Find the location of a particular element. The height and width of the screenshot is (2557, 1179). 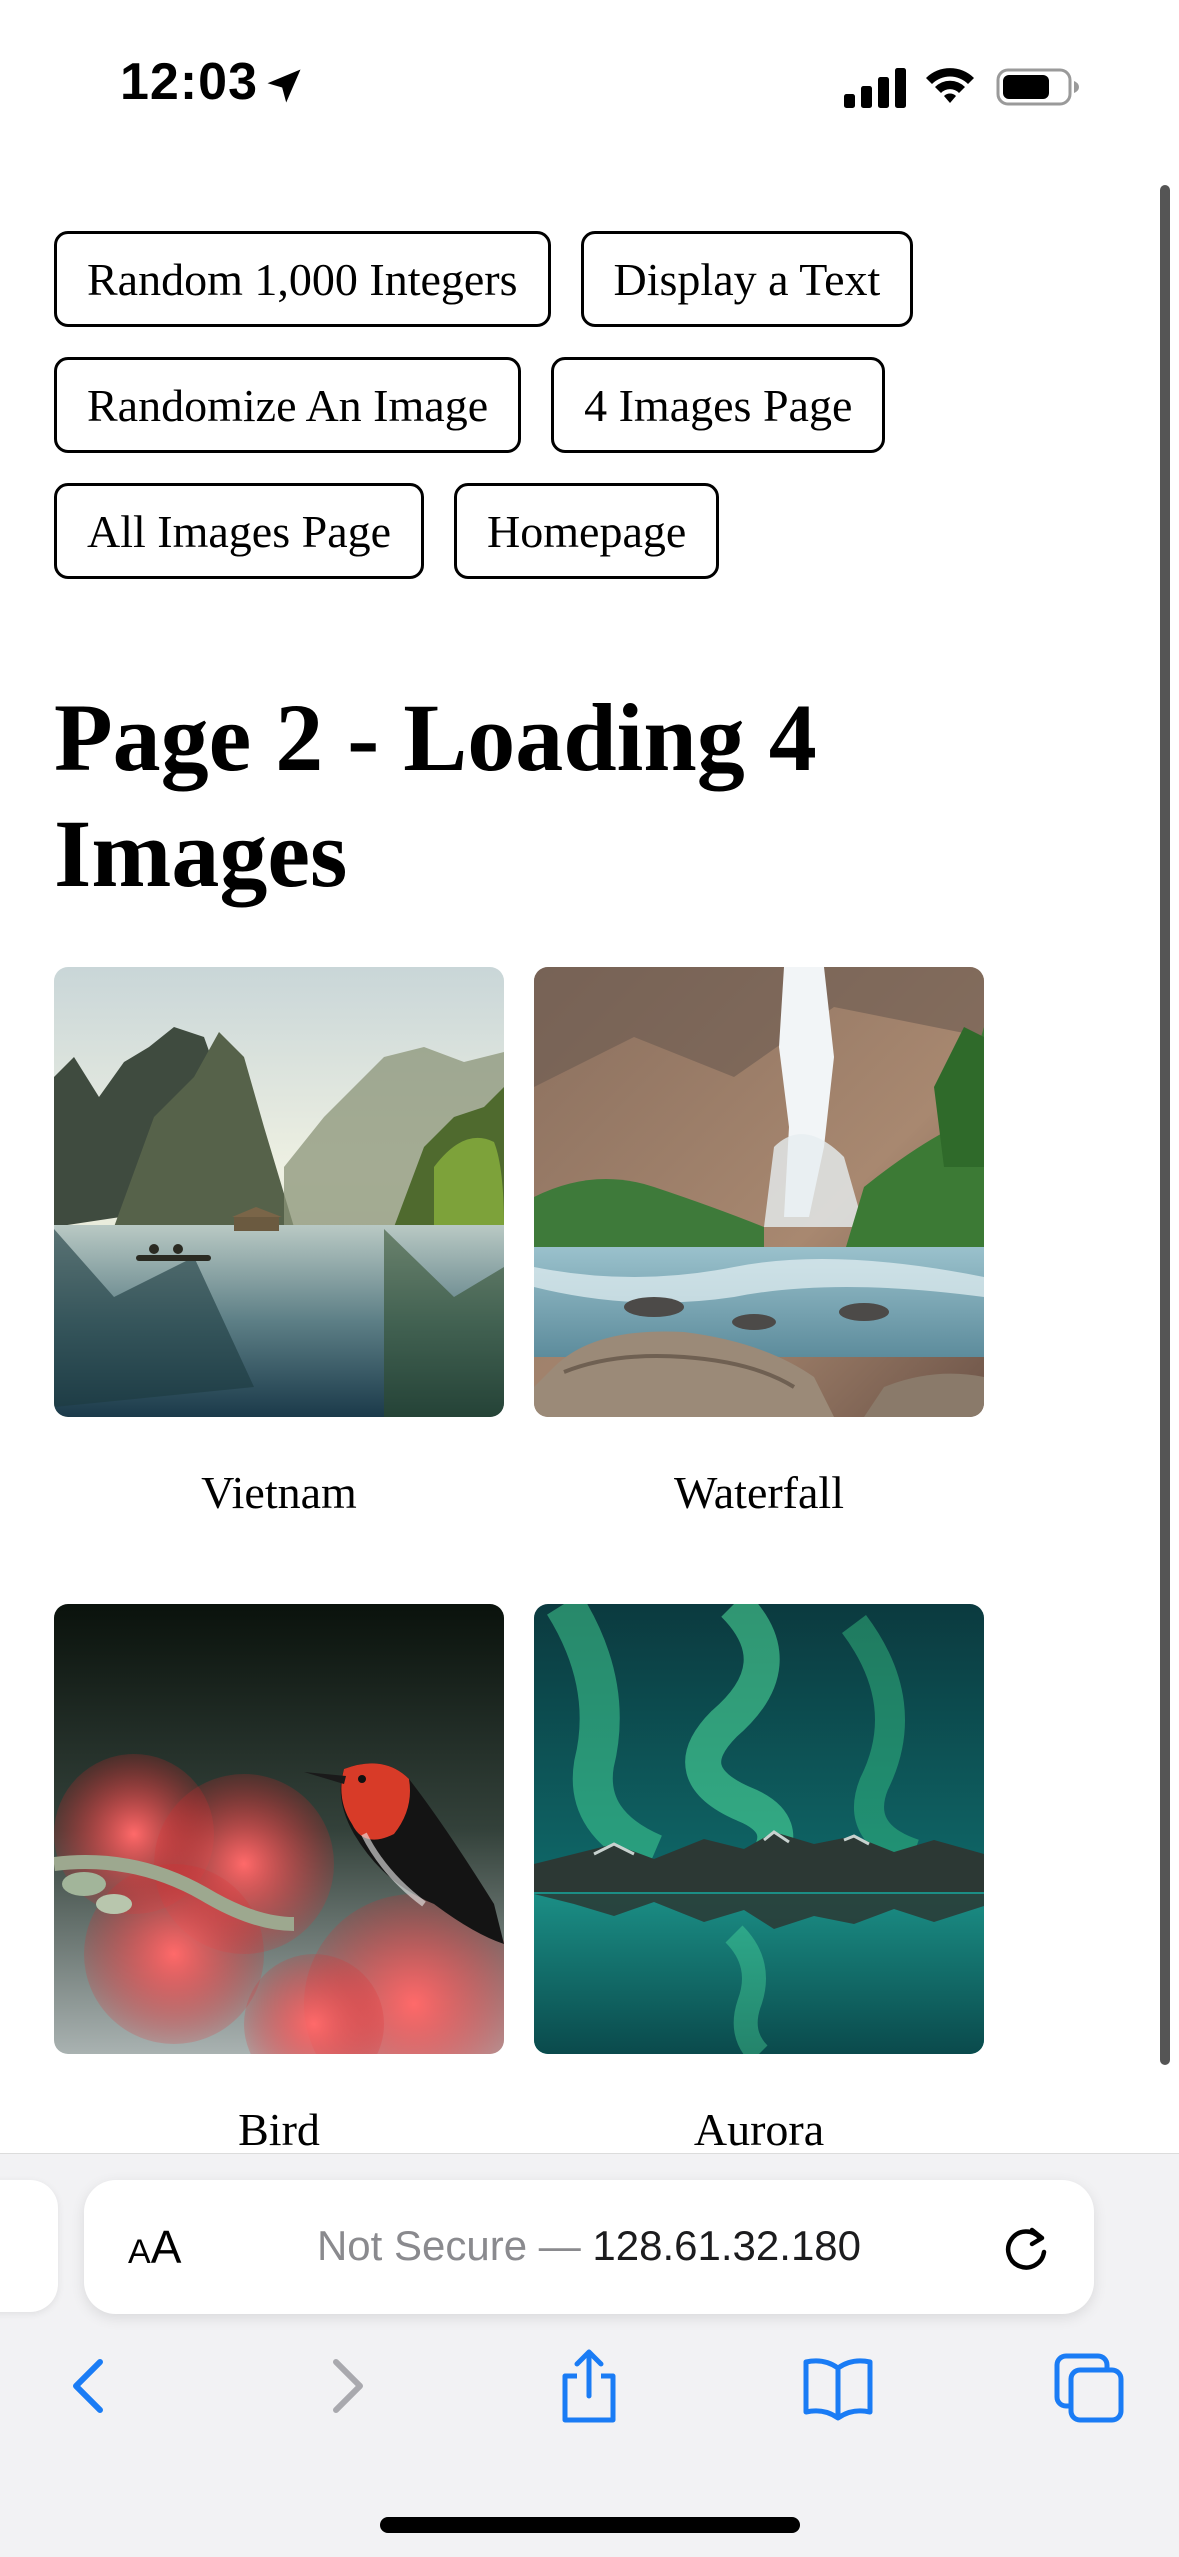

gallery-item-vietnam: Vietnam is located at coordinates (279, 1242).